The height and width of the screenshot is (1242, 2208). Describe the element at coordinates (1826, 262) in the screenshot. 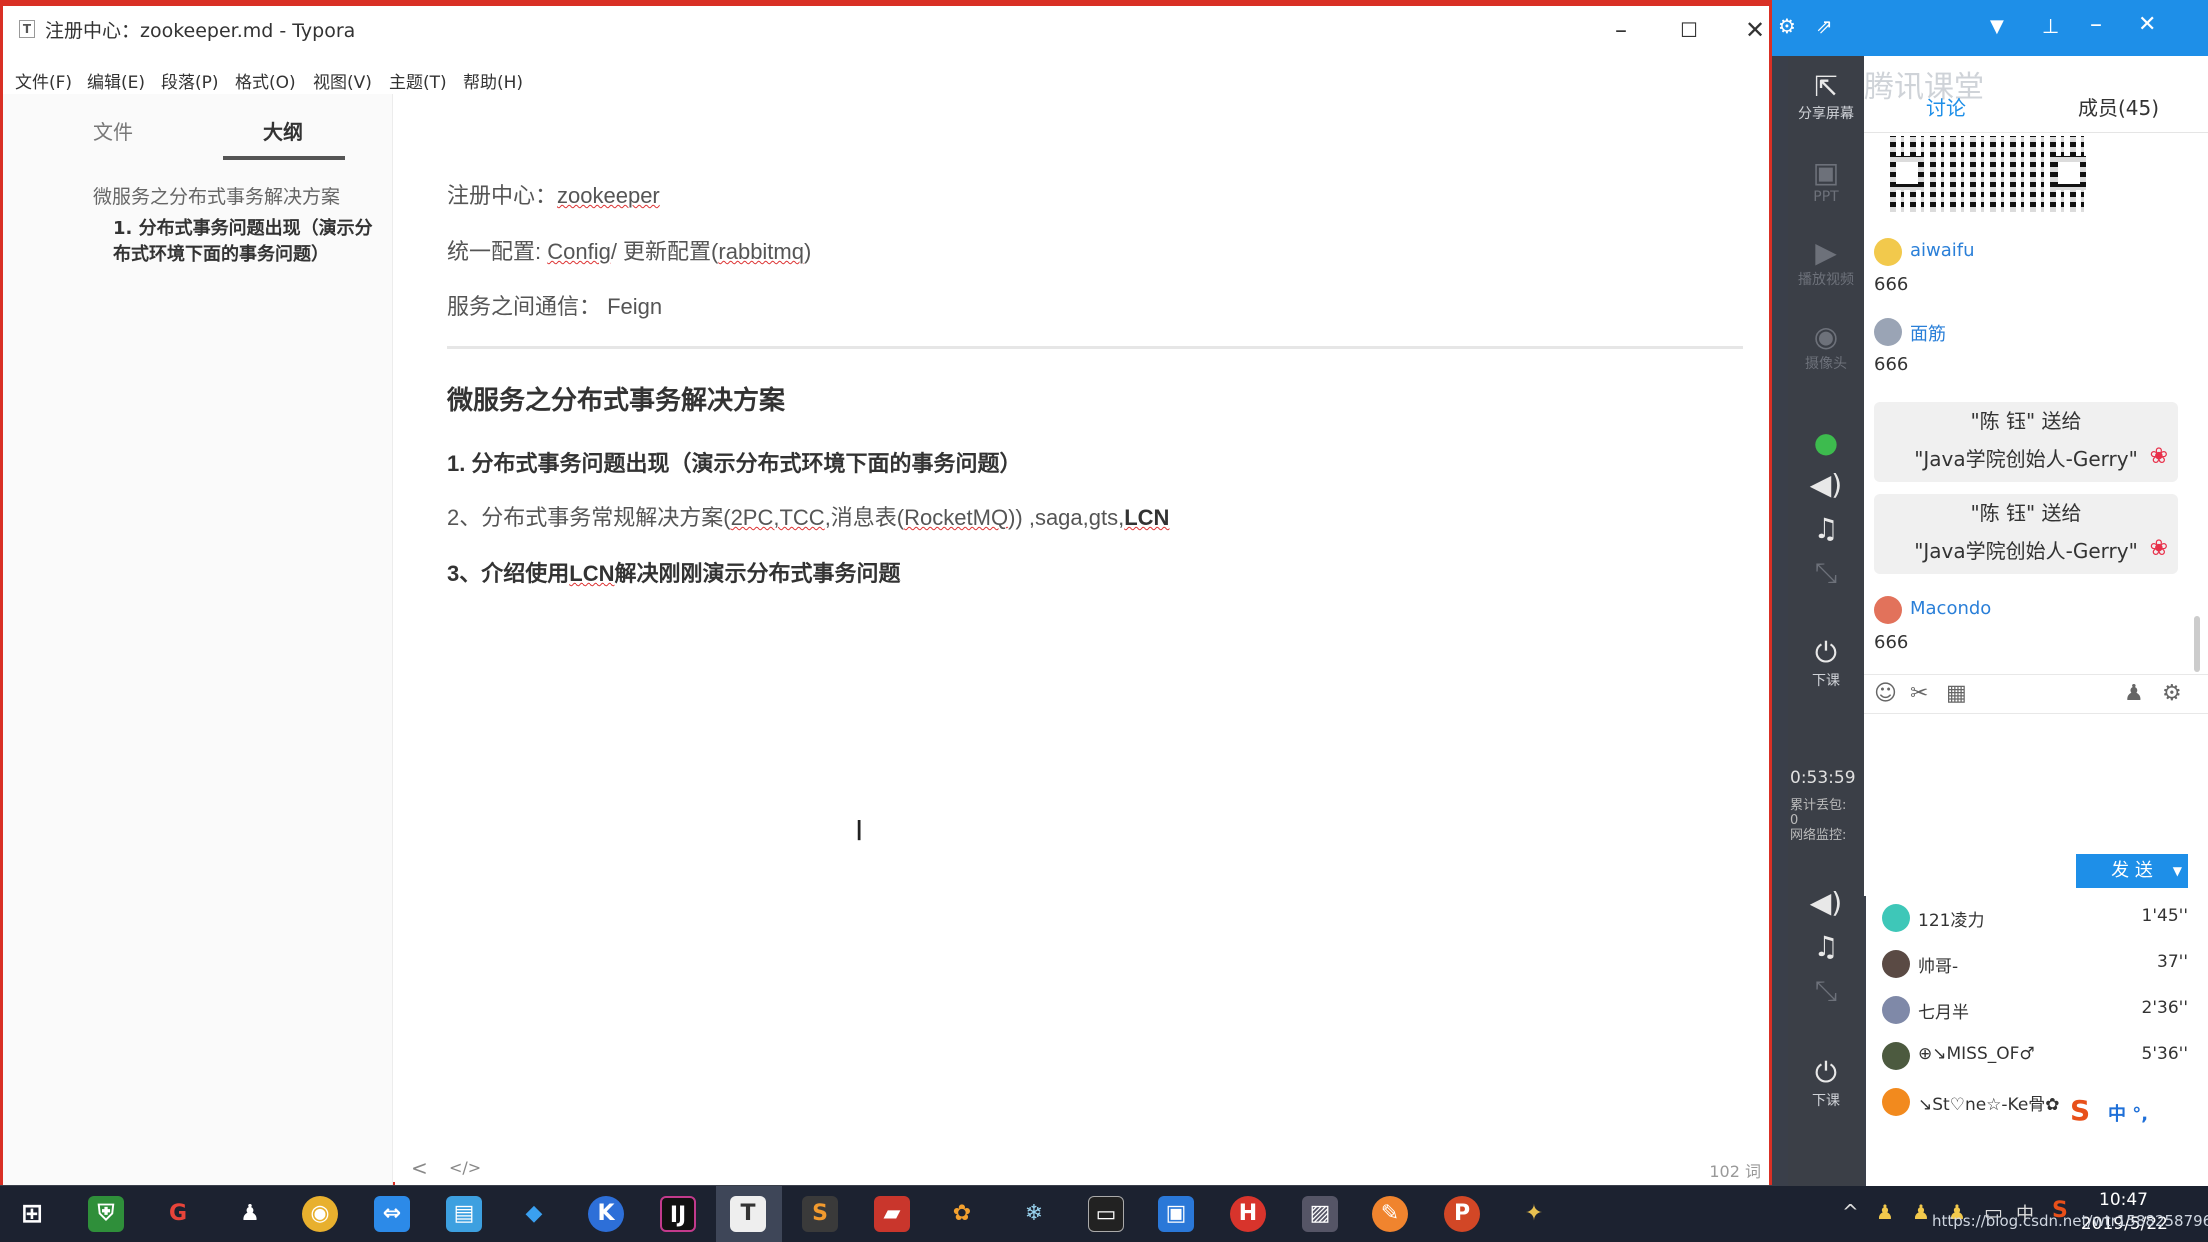

I see `play-video-button: ▶ 播放视频` at that location.